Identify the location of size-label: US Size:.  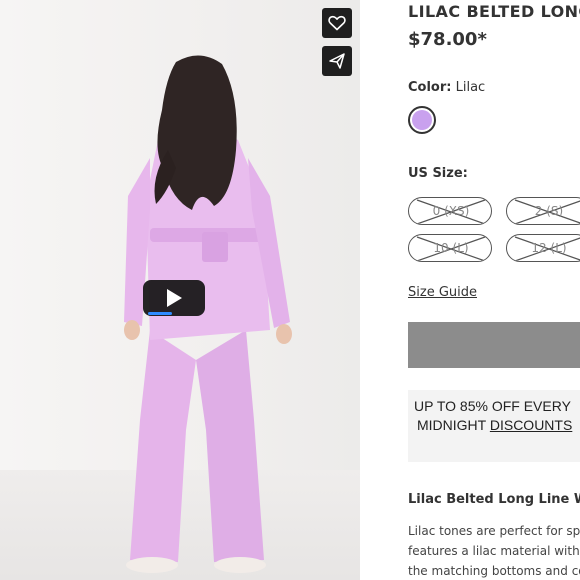
(438, 173).